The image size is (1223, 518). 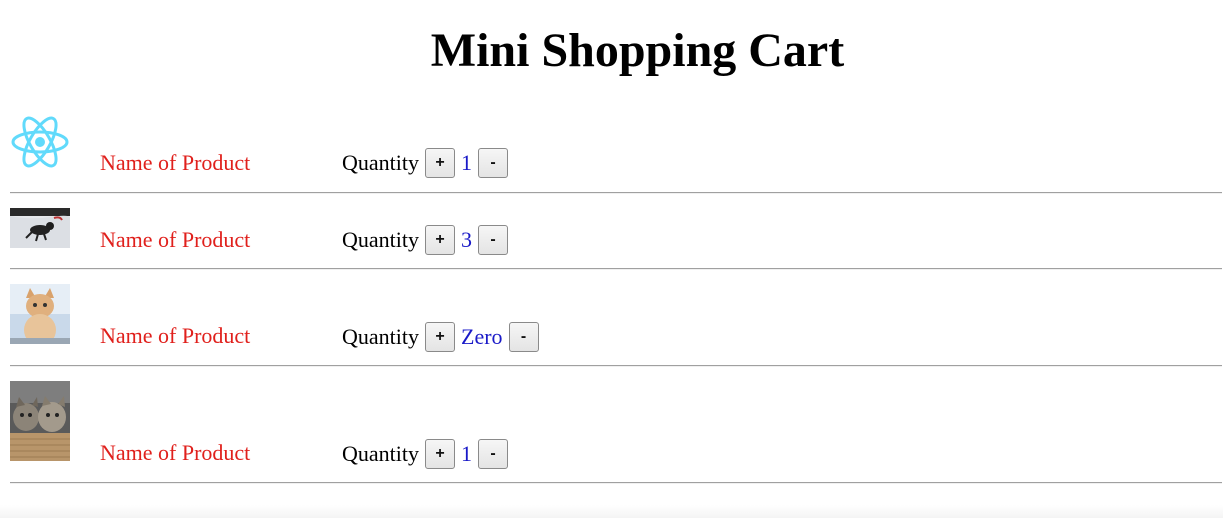 I want to click on quantity-control: Quantity + Zero -, so click(x=440, y=337).